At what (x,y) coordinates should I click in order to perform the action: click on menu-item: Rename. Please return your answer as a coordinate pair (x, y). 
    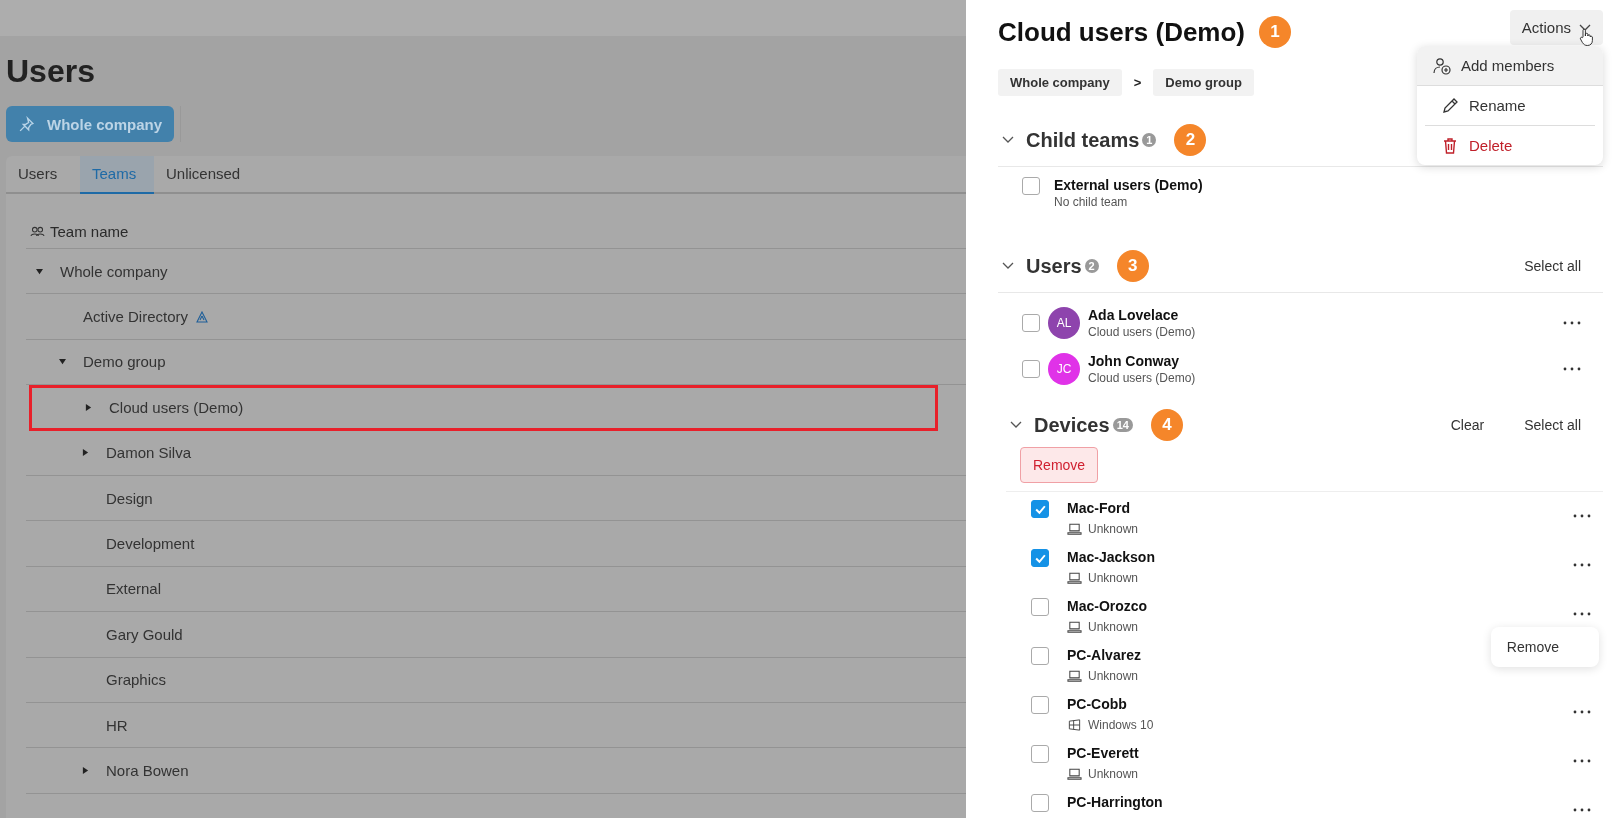
    Looking at the image, I should click on (1510, 106).